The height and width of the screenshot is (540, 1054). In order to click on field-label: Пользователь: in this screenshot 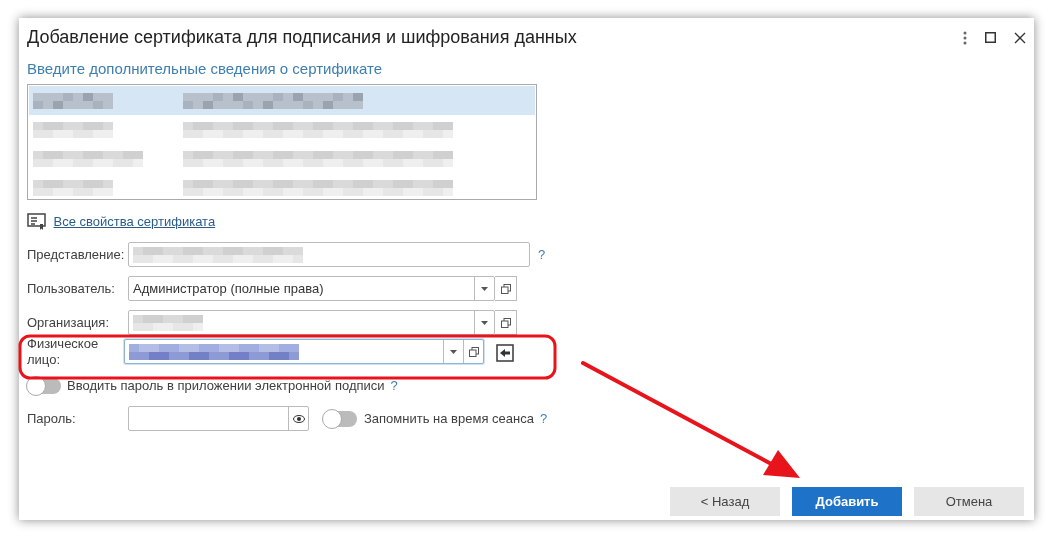, I will do `click(71, 289)`.